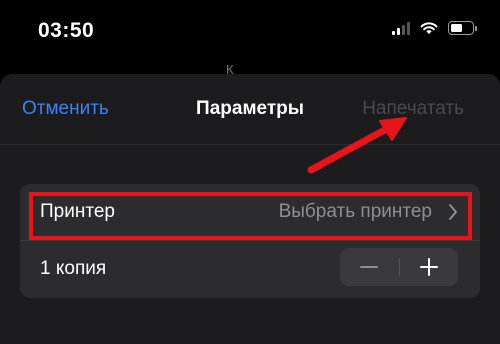 This screenshot has height=344, width=500. I want to click on copies-label: 1 копия, so click(73, 268).